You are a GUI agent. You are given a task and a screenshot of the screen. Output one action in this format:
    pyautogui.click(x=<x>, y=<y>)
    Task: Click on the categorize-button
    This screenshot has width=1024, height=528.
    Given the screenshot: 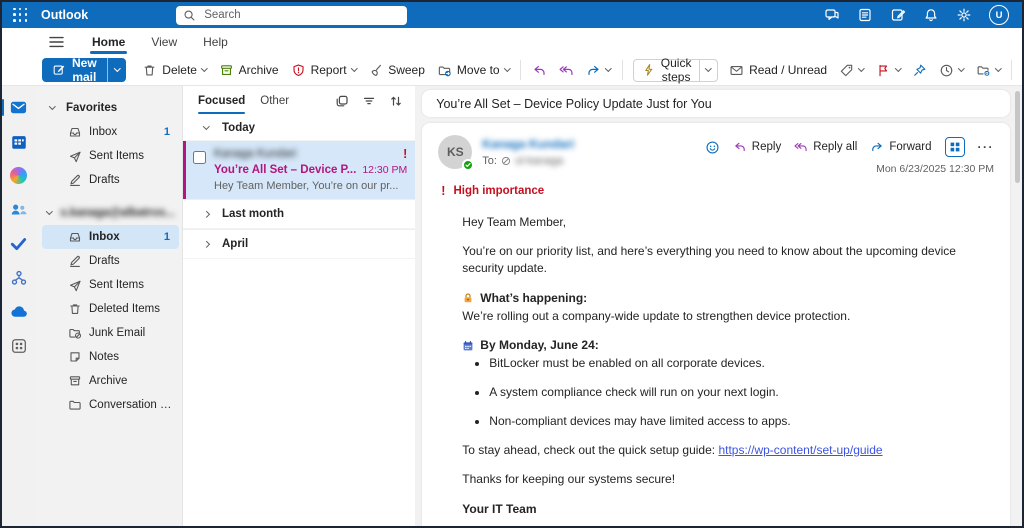 What is the action you would take?
    pyautogui.click(x=851, y=70)
    